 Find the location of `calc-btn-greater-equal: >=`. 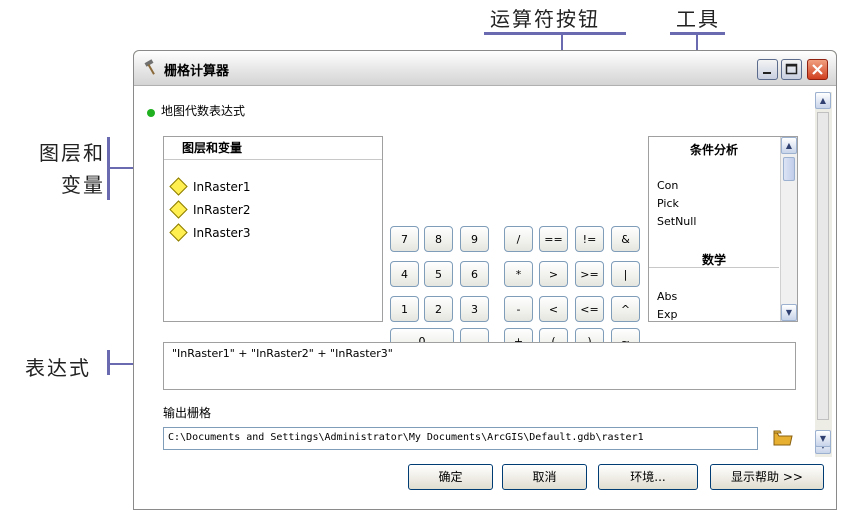

calc-btn-greater-equal: >= is located at coordinates (589, 274).